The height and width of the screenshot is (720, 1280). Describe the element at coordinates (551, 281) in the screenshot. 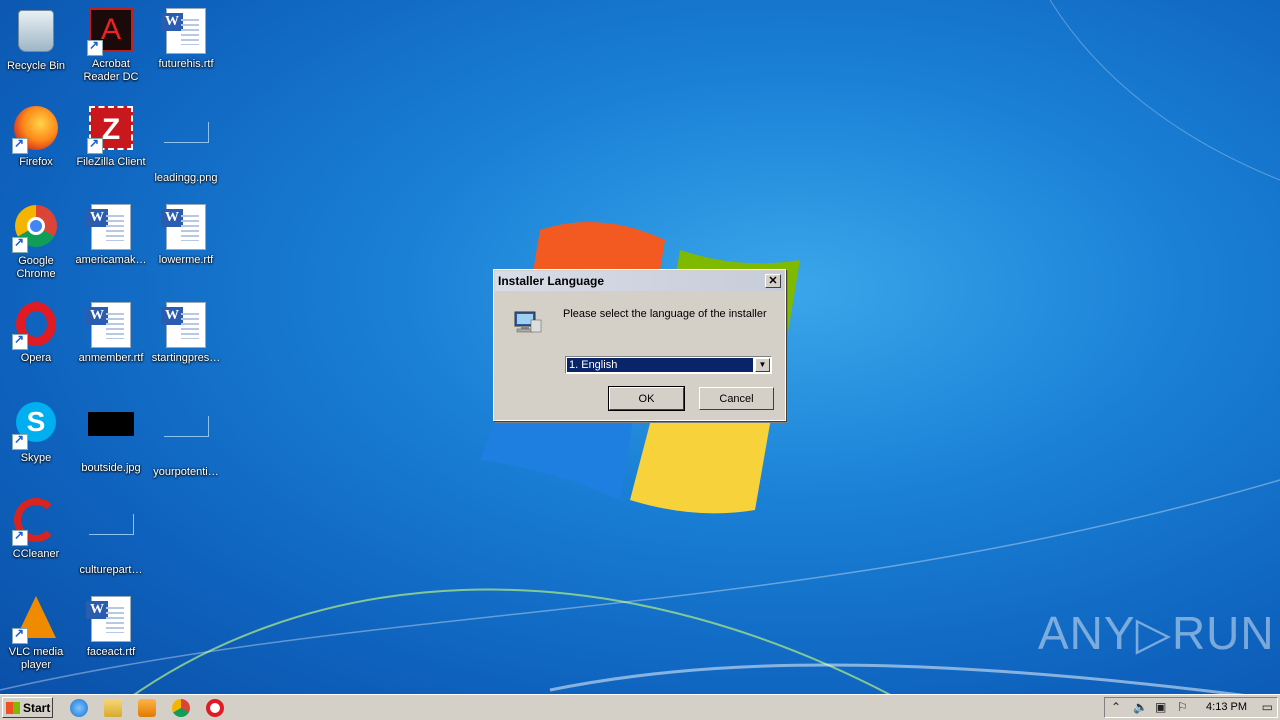

I see `dialog-title: Installer Language` at that location.